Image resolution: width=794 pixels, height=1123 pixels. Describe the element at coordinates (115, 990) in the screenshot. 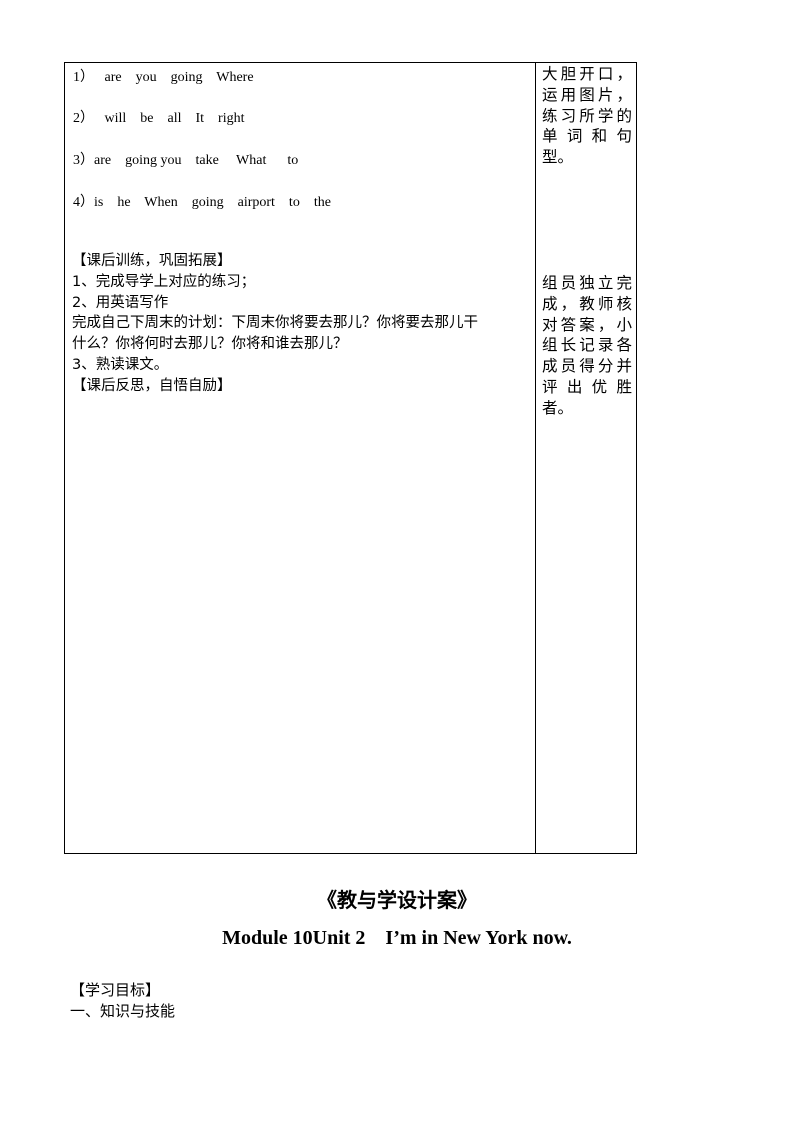

I see `objectives-heading: 【学习目标】` at that location.